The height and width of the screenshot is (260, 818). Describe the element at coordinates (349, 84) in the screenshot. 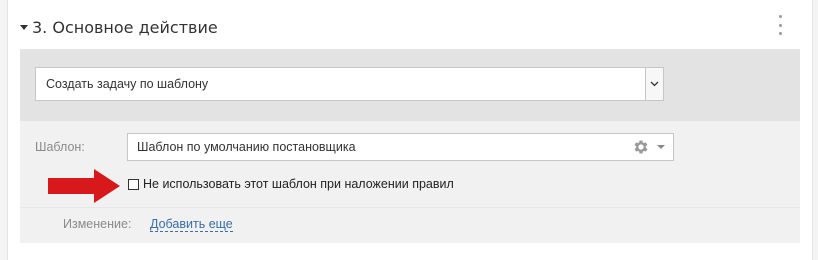

I see `action-type-select: Создать задачу по шаблону` at that location.